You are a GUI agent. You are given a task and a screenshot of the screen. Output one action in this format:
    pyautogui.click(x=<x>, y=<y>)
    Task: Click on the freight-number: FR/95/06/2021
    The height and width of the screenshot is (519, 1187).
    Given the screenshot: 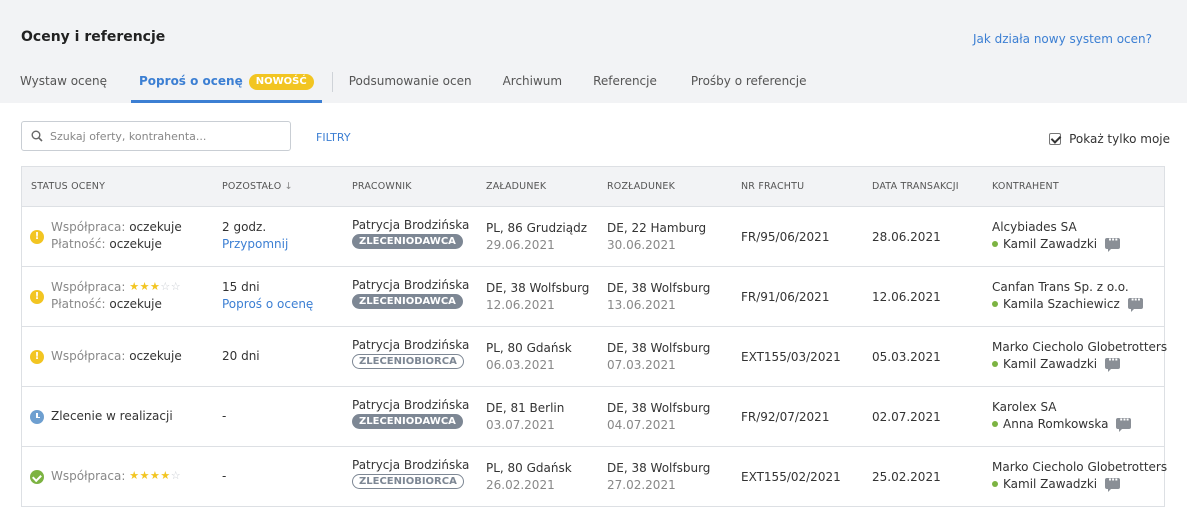 What is the action you would take?
    pyautogui.click(x=785, y=237)
    